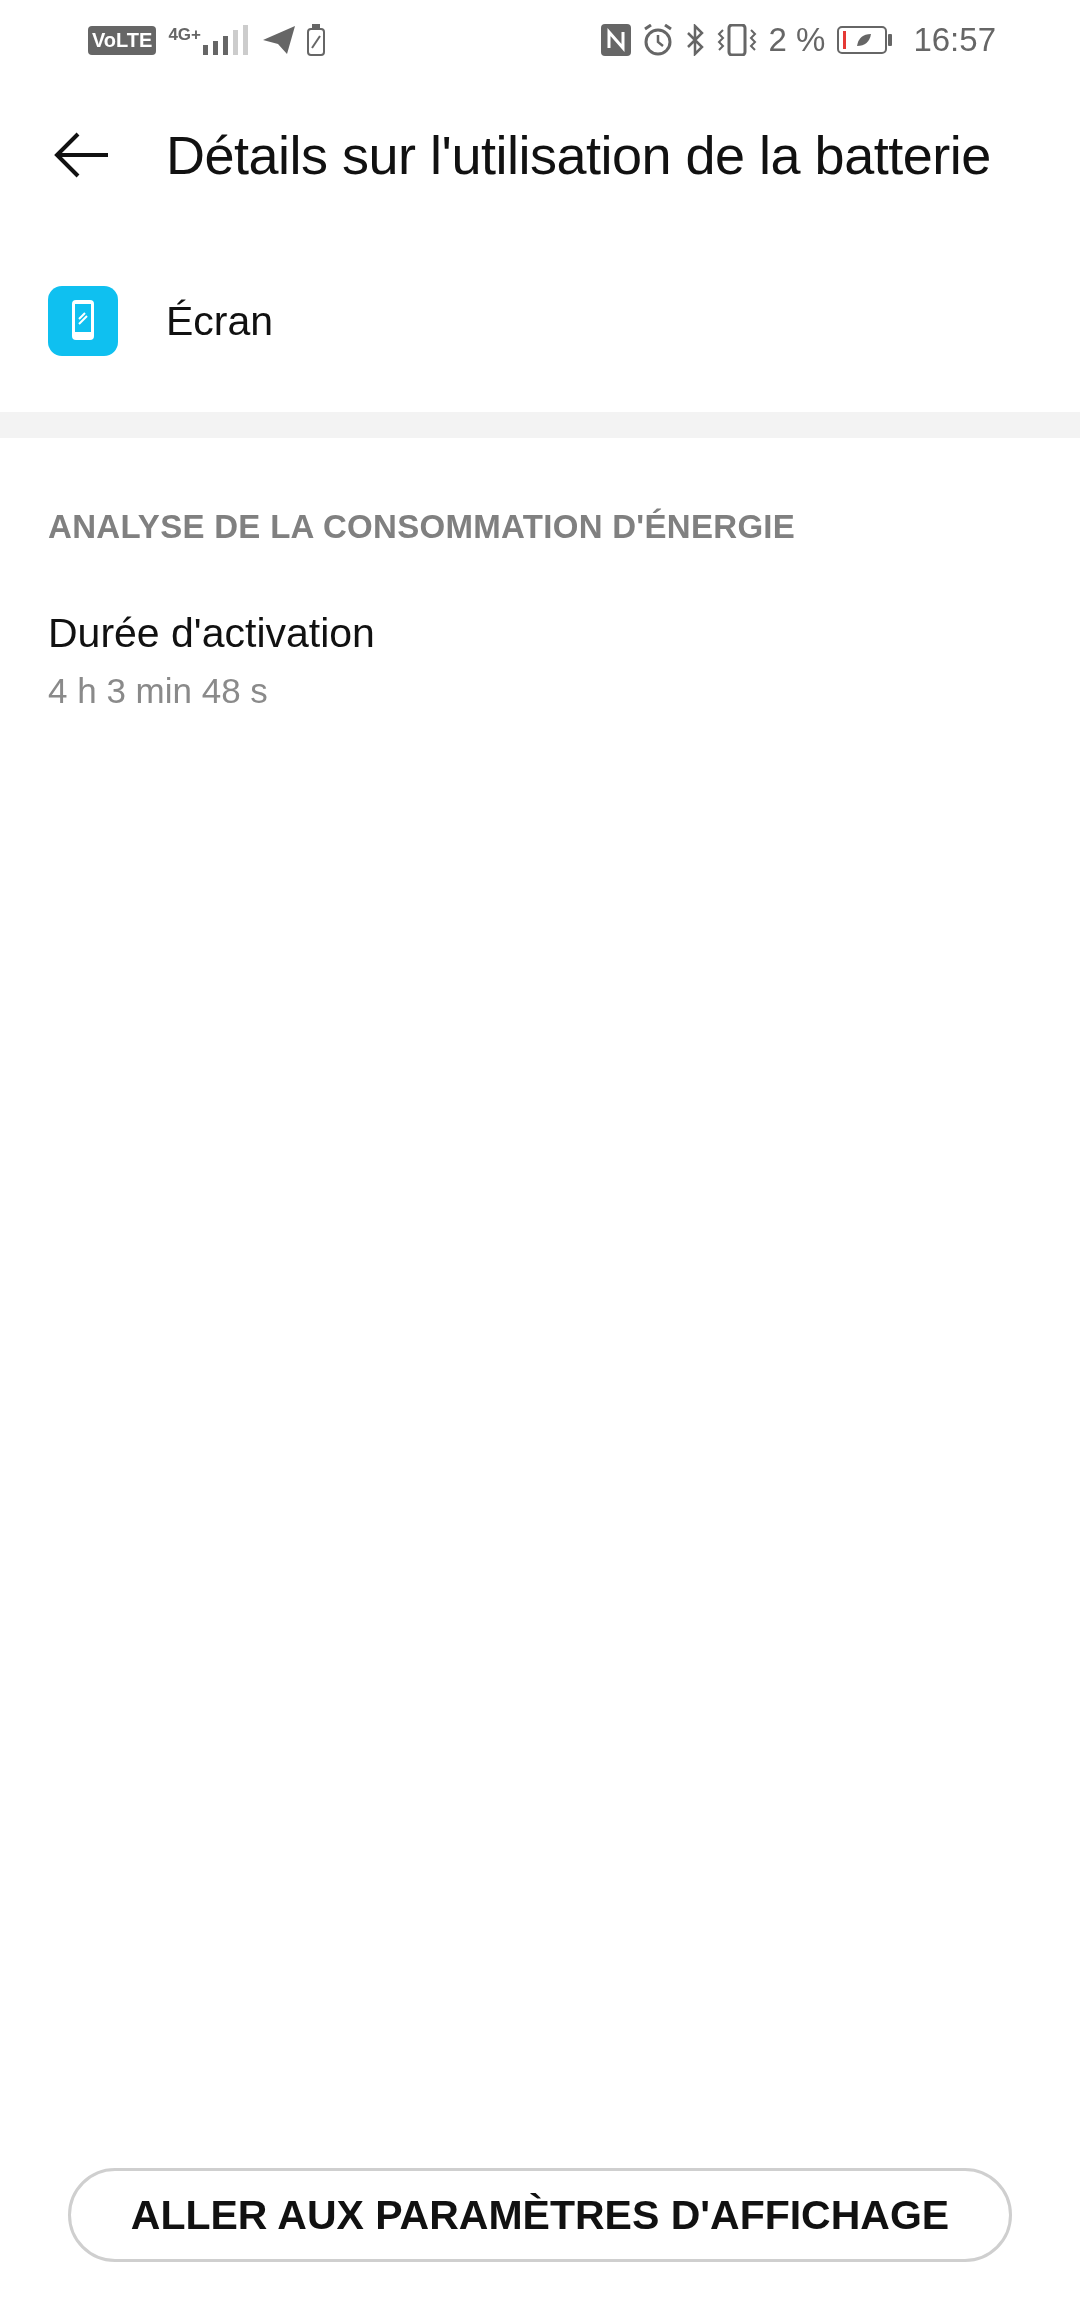 The width and height of the screenshot is (1080, 2312). I want to click on app-name: Écran, so click(220, 321).